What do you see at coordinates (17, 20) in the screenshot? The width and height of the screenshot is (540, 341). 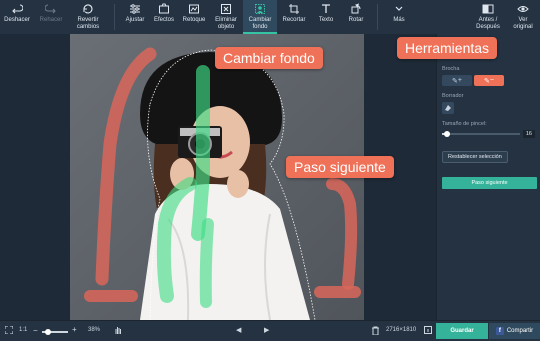 I see `undo-label: Deshacer` at bounding box center [17, 20].